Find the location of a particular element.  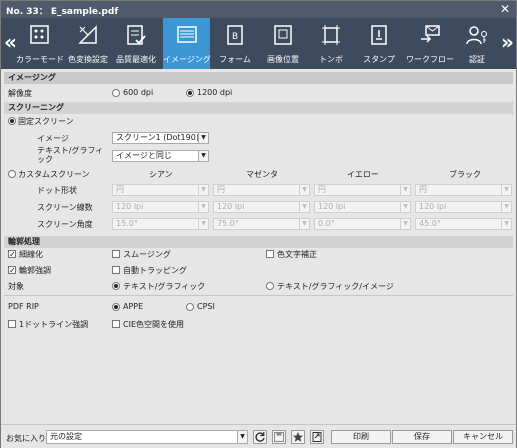

checklist-icon is located at coordinates (136, 35).